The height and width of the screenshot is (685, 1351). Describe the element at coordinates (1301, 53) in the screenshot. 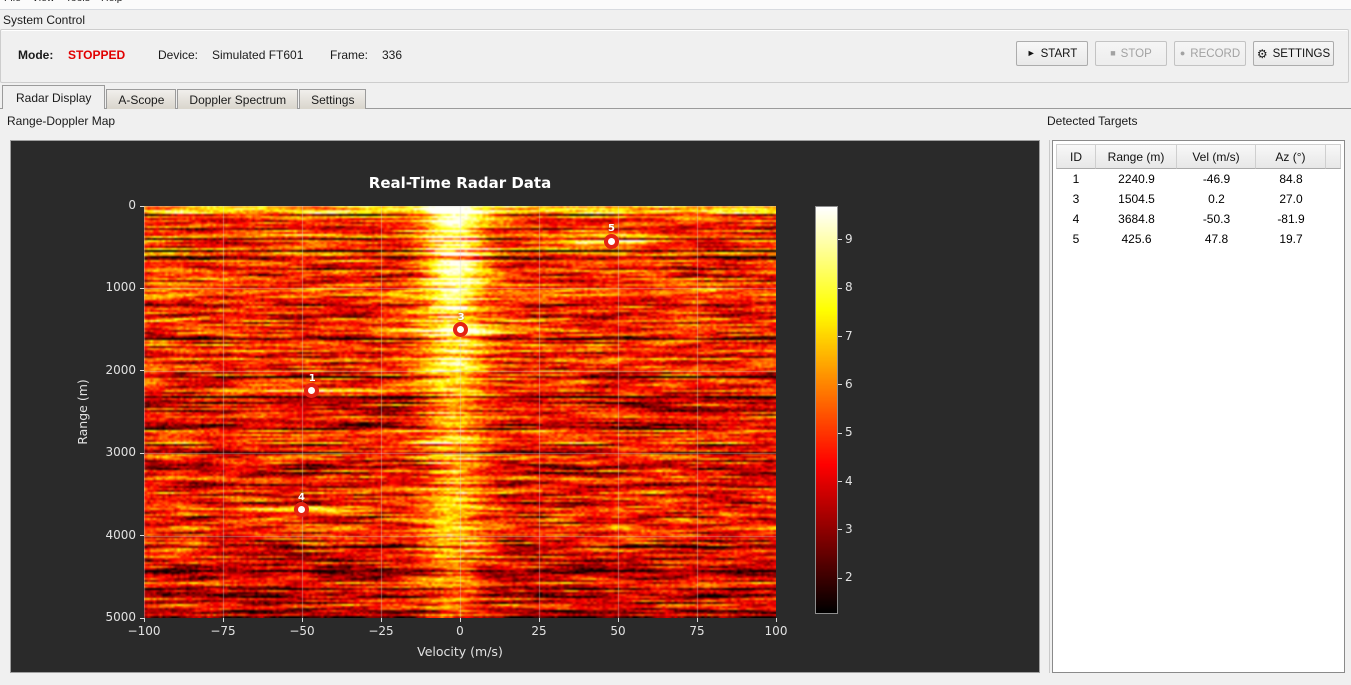

I see `button-label: SETTINGS` at that location.